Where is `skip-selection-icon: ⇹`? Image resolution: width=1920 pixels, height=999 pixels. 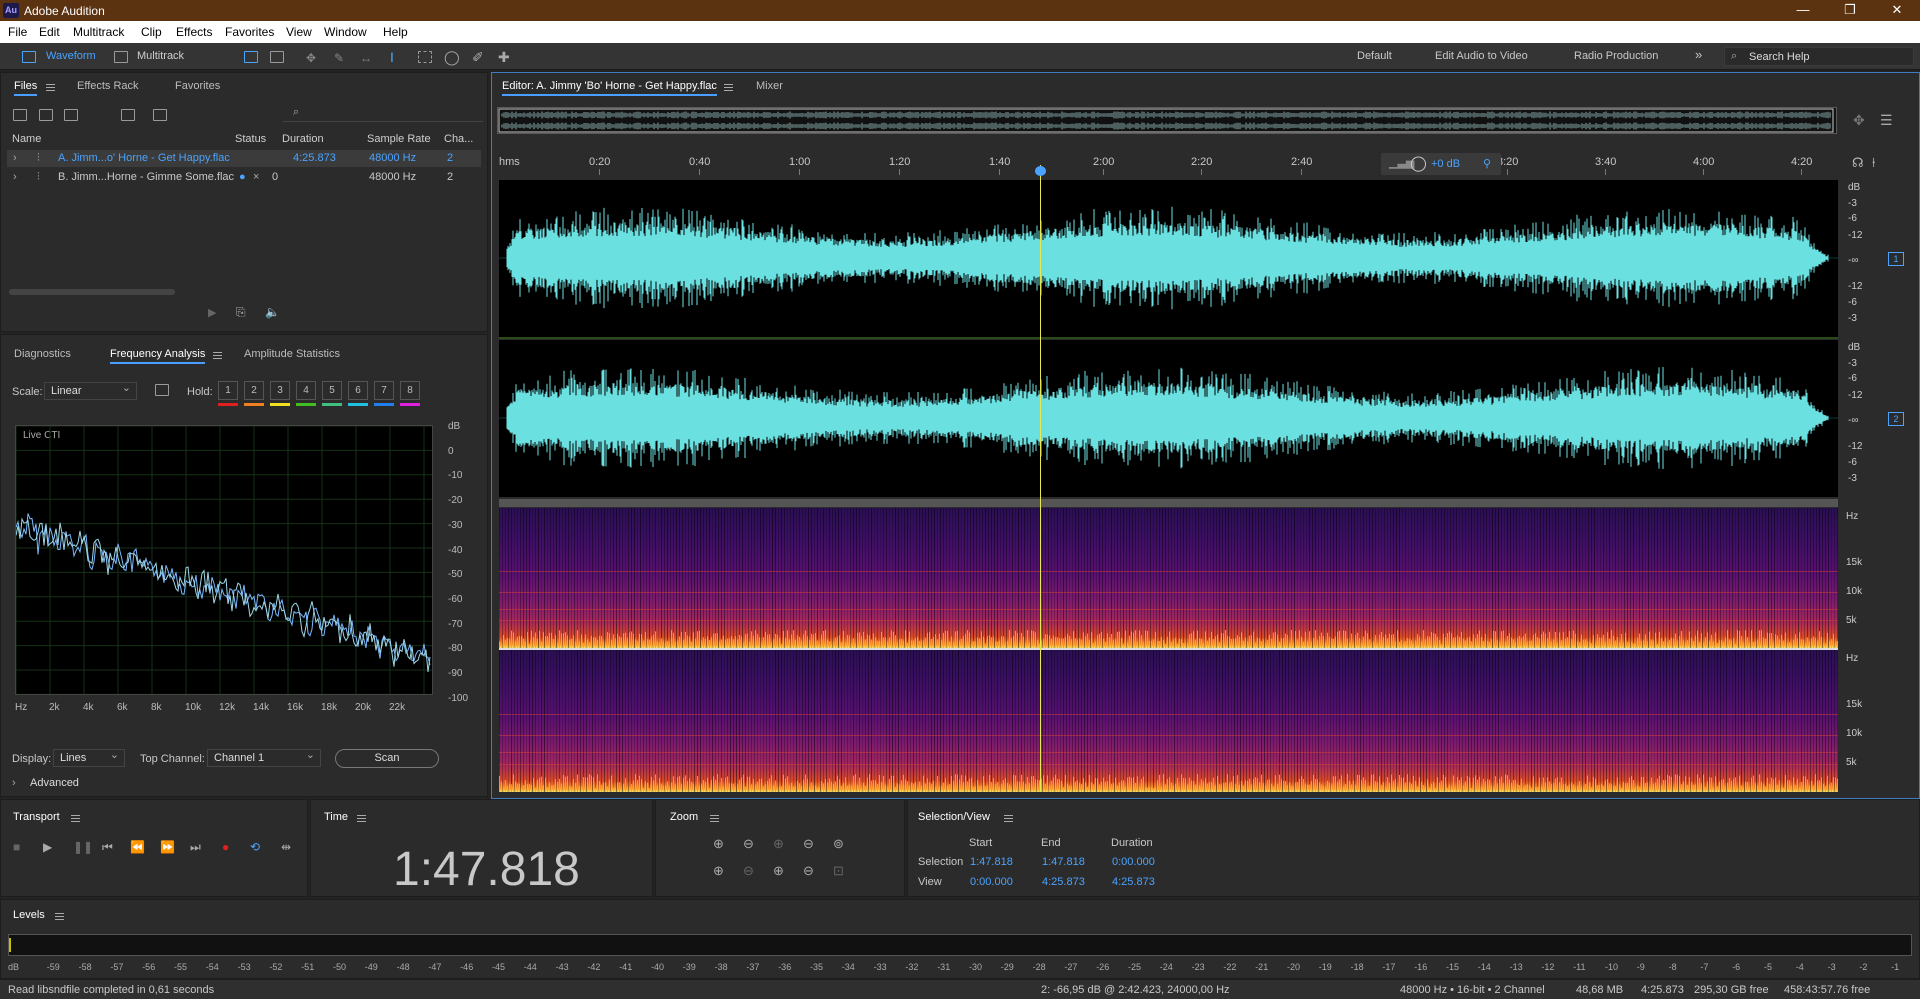
skip-selection-icon: ⇹ is located at coordinates (286, 847).